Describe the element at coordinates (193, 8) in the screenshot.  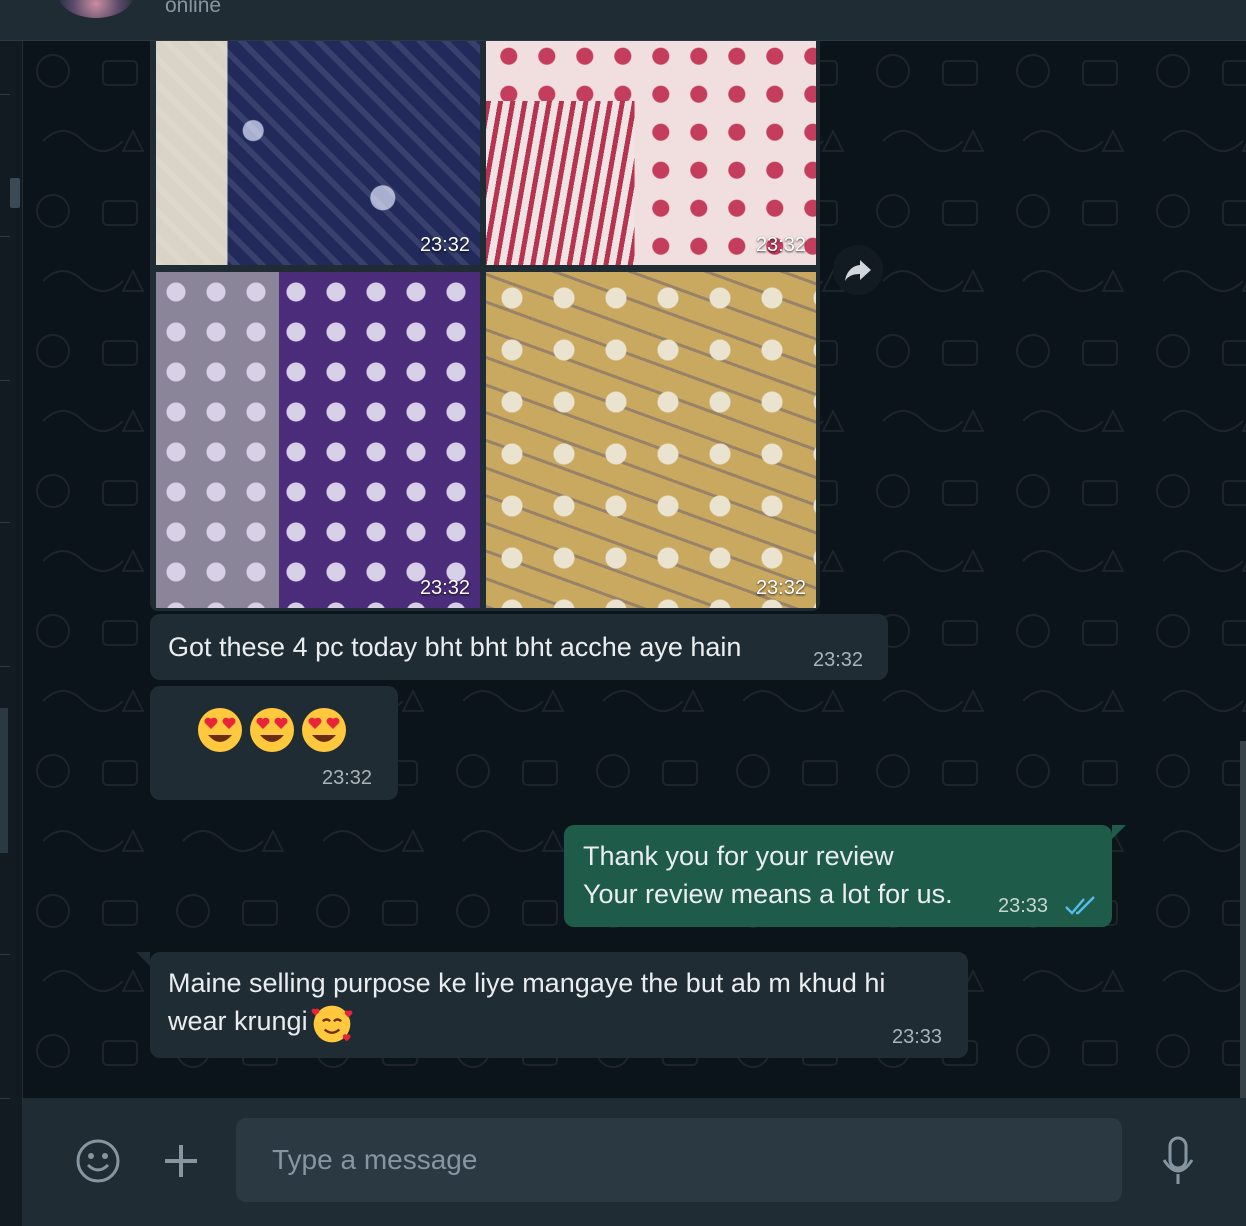
I see `contact-status: online` at that location.